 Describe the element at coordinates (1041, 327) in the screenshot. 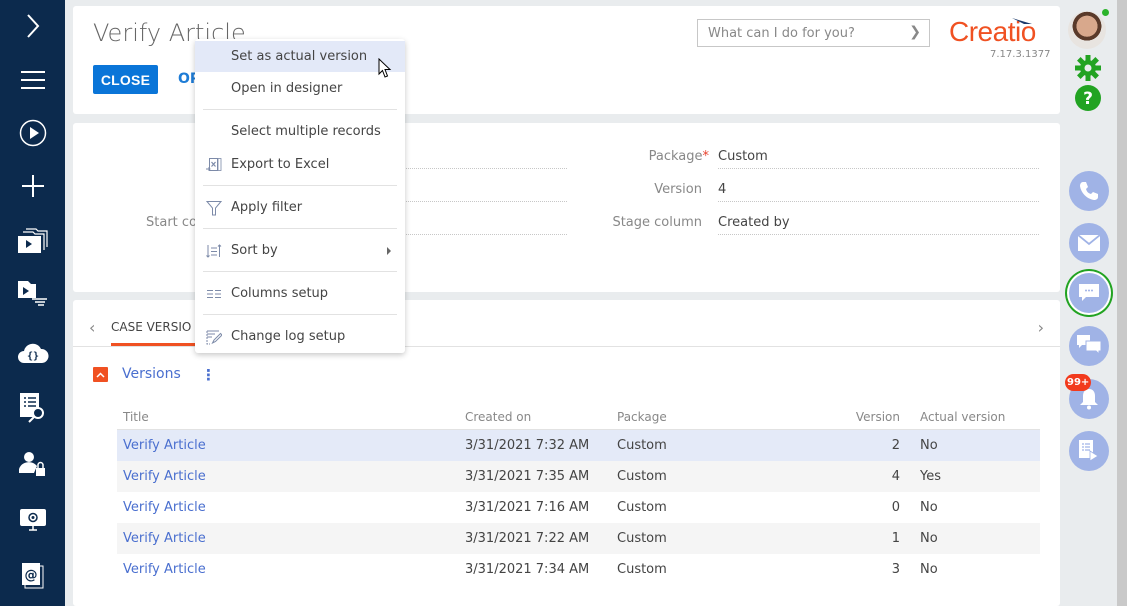

I see `tabs-next-button: ›` at that location.